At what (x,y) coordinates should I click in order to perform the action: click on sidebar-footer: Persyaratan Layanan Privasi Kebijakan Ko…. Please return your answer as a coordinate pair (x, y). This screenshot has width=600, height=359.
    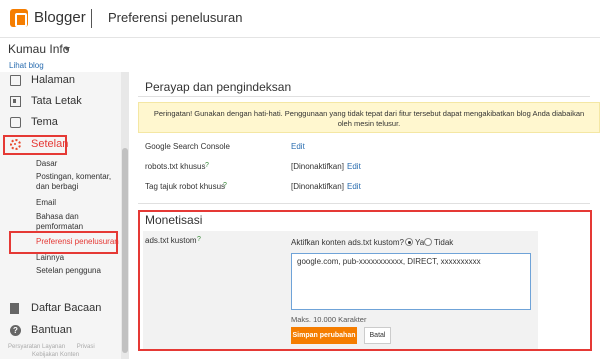
    Looking at the image, I should click on (63, 351).